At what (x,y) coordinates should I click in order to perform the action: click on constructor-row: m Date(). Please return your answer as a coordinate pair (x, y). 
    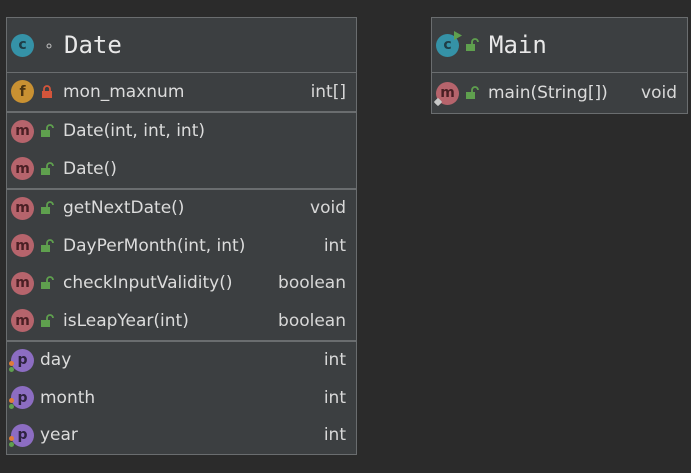
    Looking at the image, I should click on (181, 169).